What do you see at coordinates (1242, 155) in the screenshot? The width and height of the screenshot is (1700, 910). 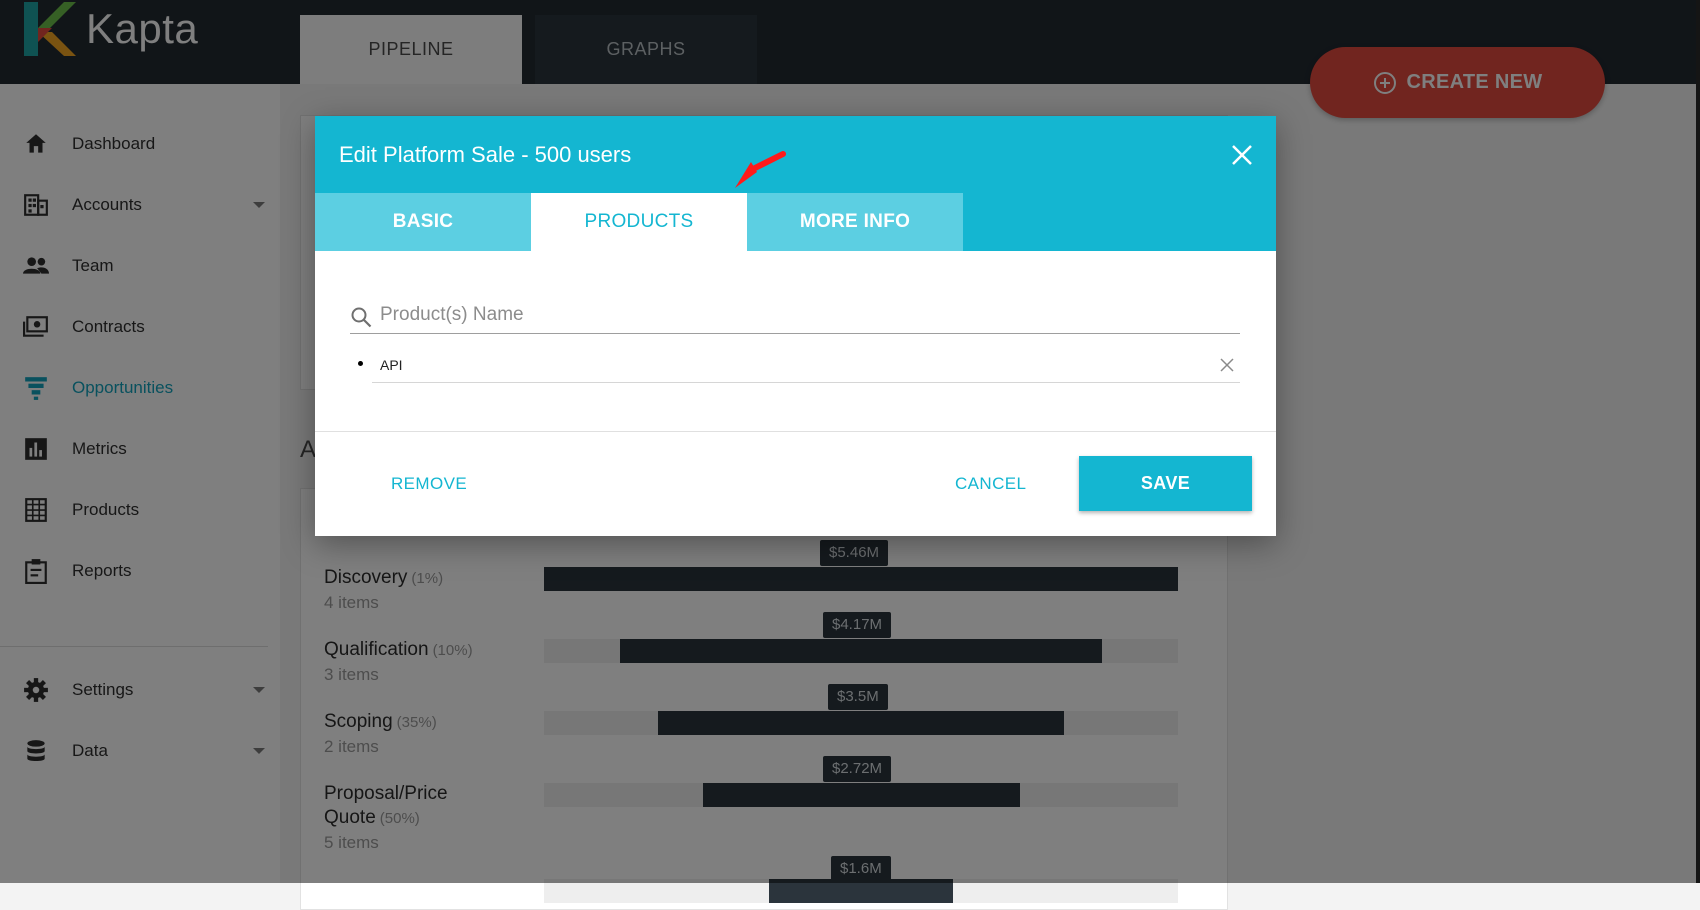 I see `close-icon` at bounding box center [1242, 155].